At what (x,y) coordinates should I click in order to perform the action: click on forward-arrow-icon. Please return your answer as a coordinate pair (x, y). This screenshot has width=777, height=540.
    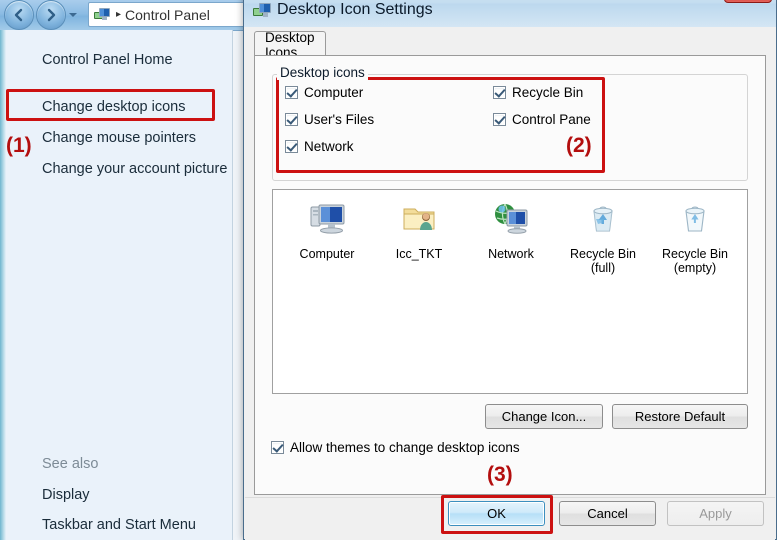
    Looking at the image, I should click on (51, 15).